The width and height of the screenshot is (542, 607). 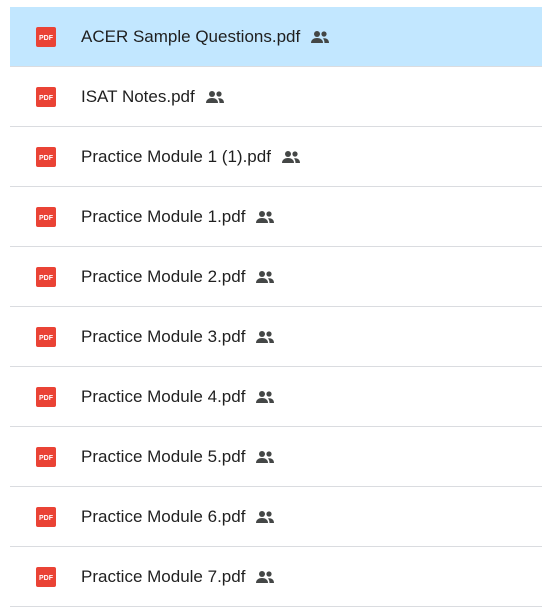 I want to click on file-name: Practice Module 2.pdf, so click(x=163, y=276).